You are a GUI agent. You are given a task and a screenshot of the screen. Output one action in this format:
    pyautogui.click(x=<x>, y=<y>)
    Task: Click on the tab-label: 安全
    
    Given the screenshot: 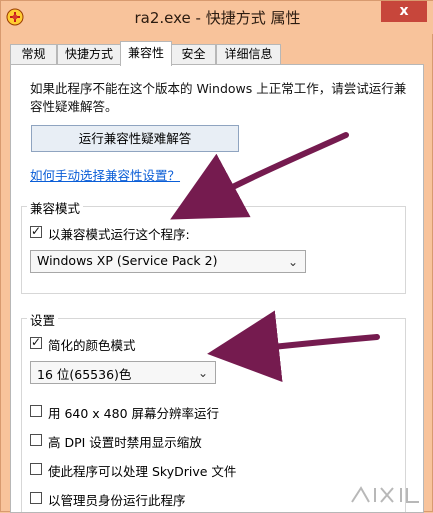 What is the action you would take?
    pyautogui.click(x=193, y=54)
    